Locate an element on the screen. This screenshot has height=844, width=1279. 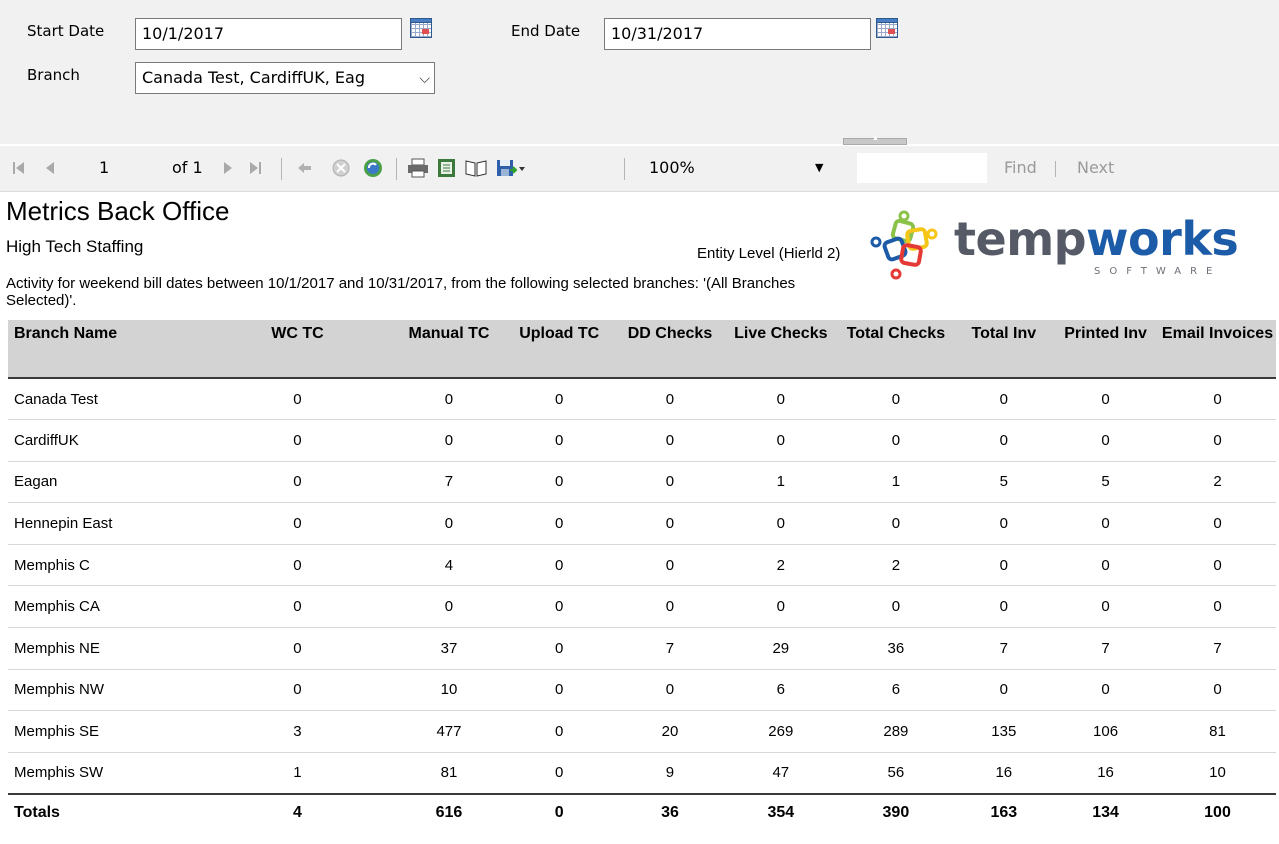
logo-tagline: SOFTWARE is located at coordinates (1158, 271).